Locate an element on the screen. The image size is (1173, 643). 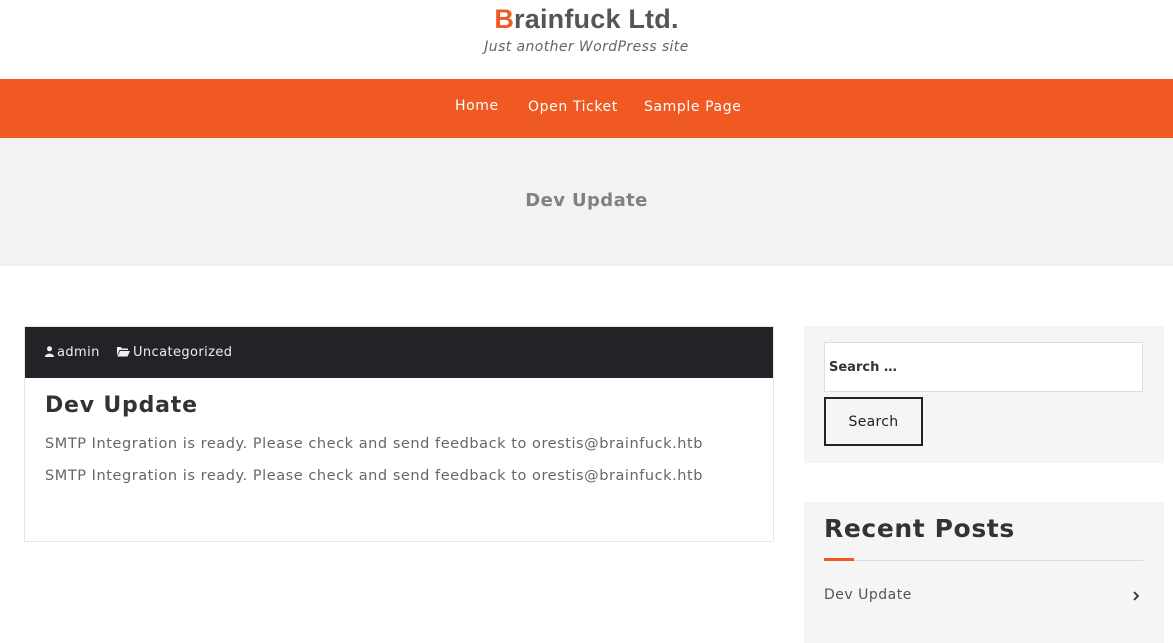
recent-posts-accent-line is located at coordinates (839, 559).